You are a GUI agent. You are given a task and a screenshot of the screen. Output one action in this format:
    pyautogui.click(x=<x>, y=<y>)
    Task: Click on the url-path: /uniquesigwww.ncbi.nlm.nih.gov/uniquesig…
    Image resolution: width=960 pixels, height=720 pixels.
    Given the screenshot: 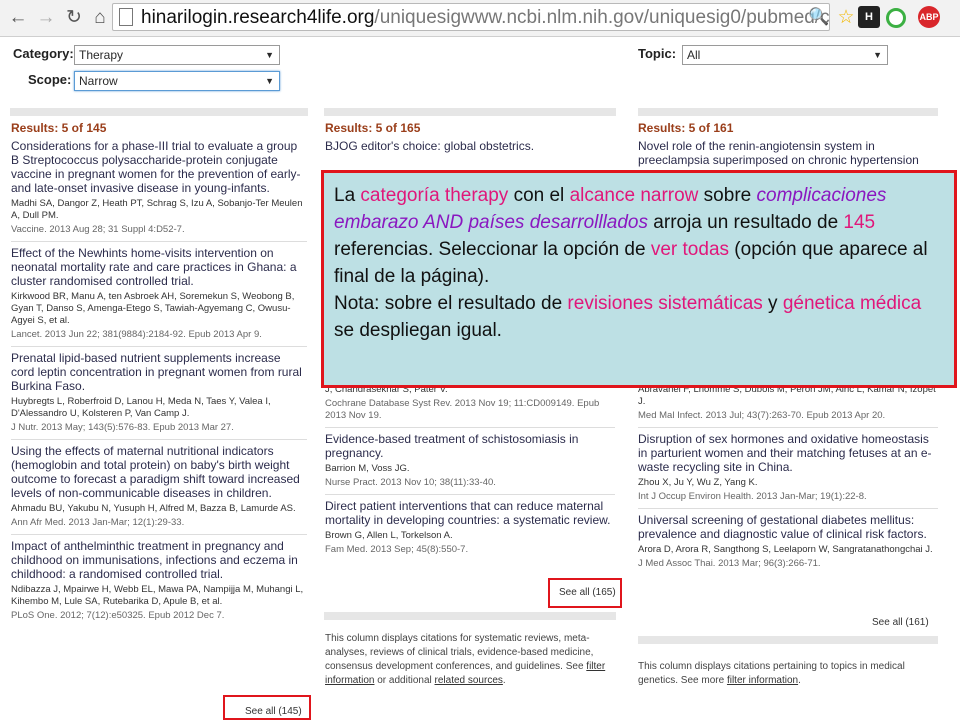 What is the action you would take?
    pyautogui.click(x=602, y=17)
    